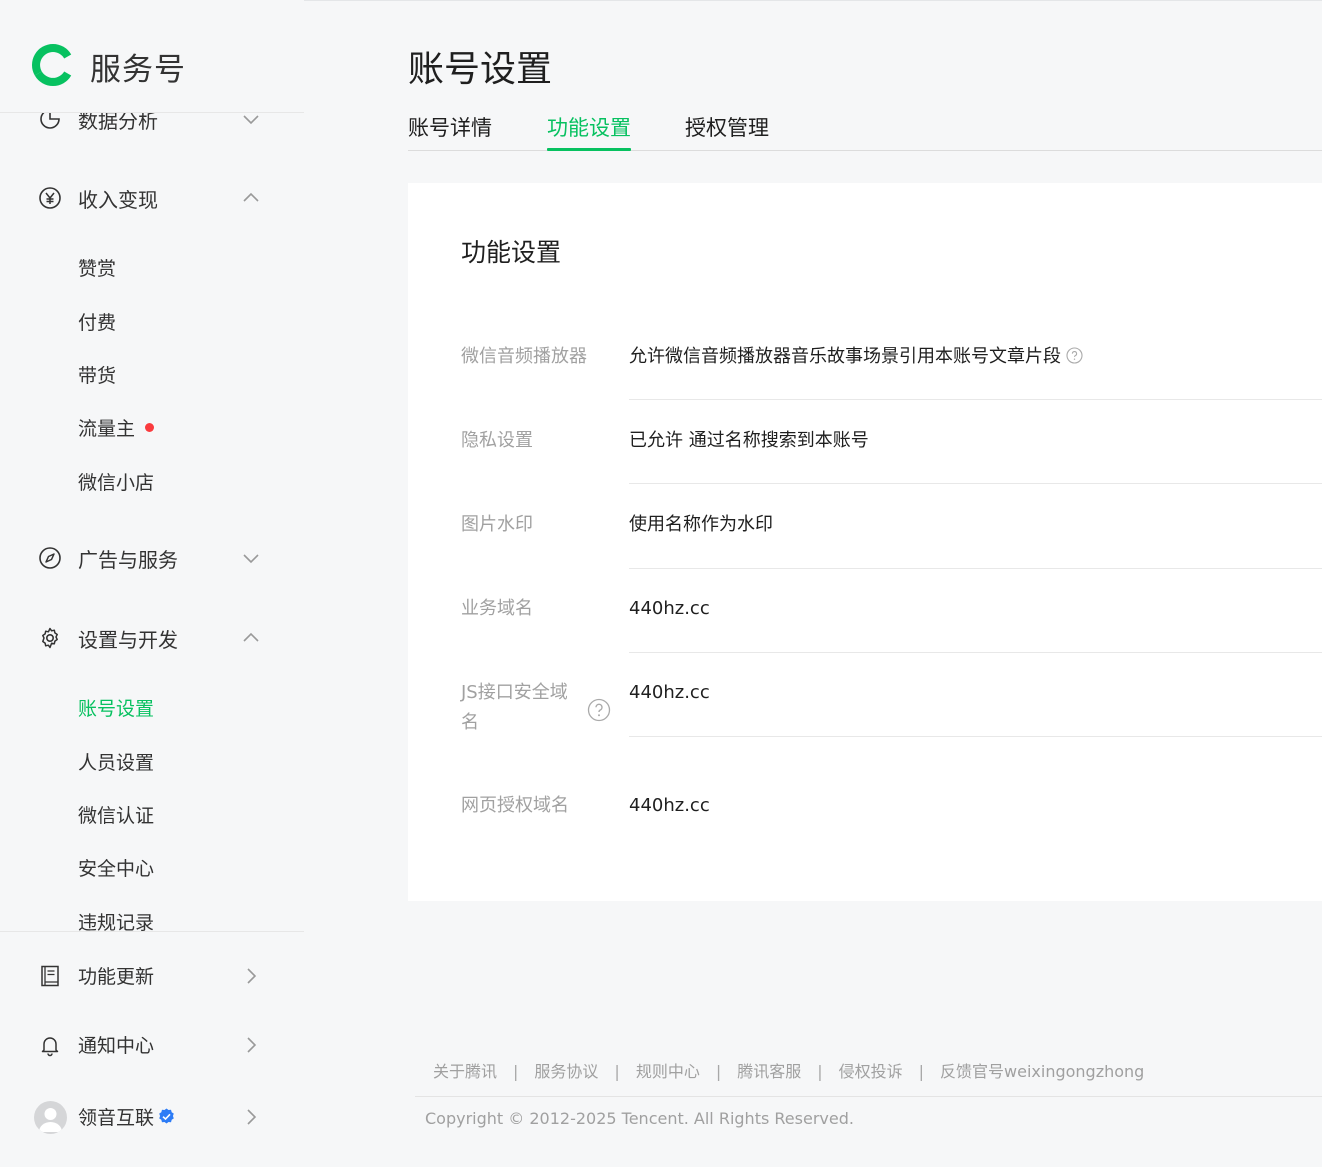  What do you see at coordinates (116, 761) in the screenshot?
I see `sidebar-item-staff-settings: 人员设置` at bounding box center [116, 761].